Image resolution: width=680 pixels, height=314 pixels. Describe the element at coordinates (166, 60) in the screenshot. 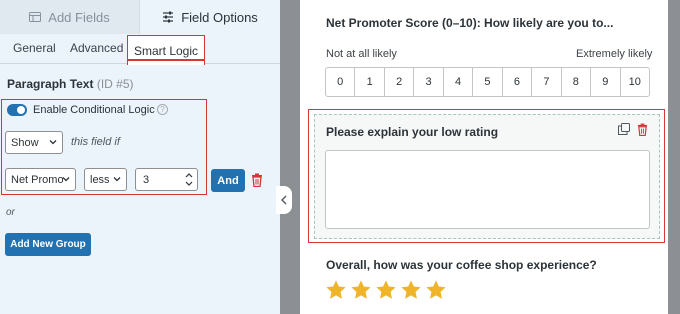

I see `smart-logic-active-indicator` at that location.